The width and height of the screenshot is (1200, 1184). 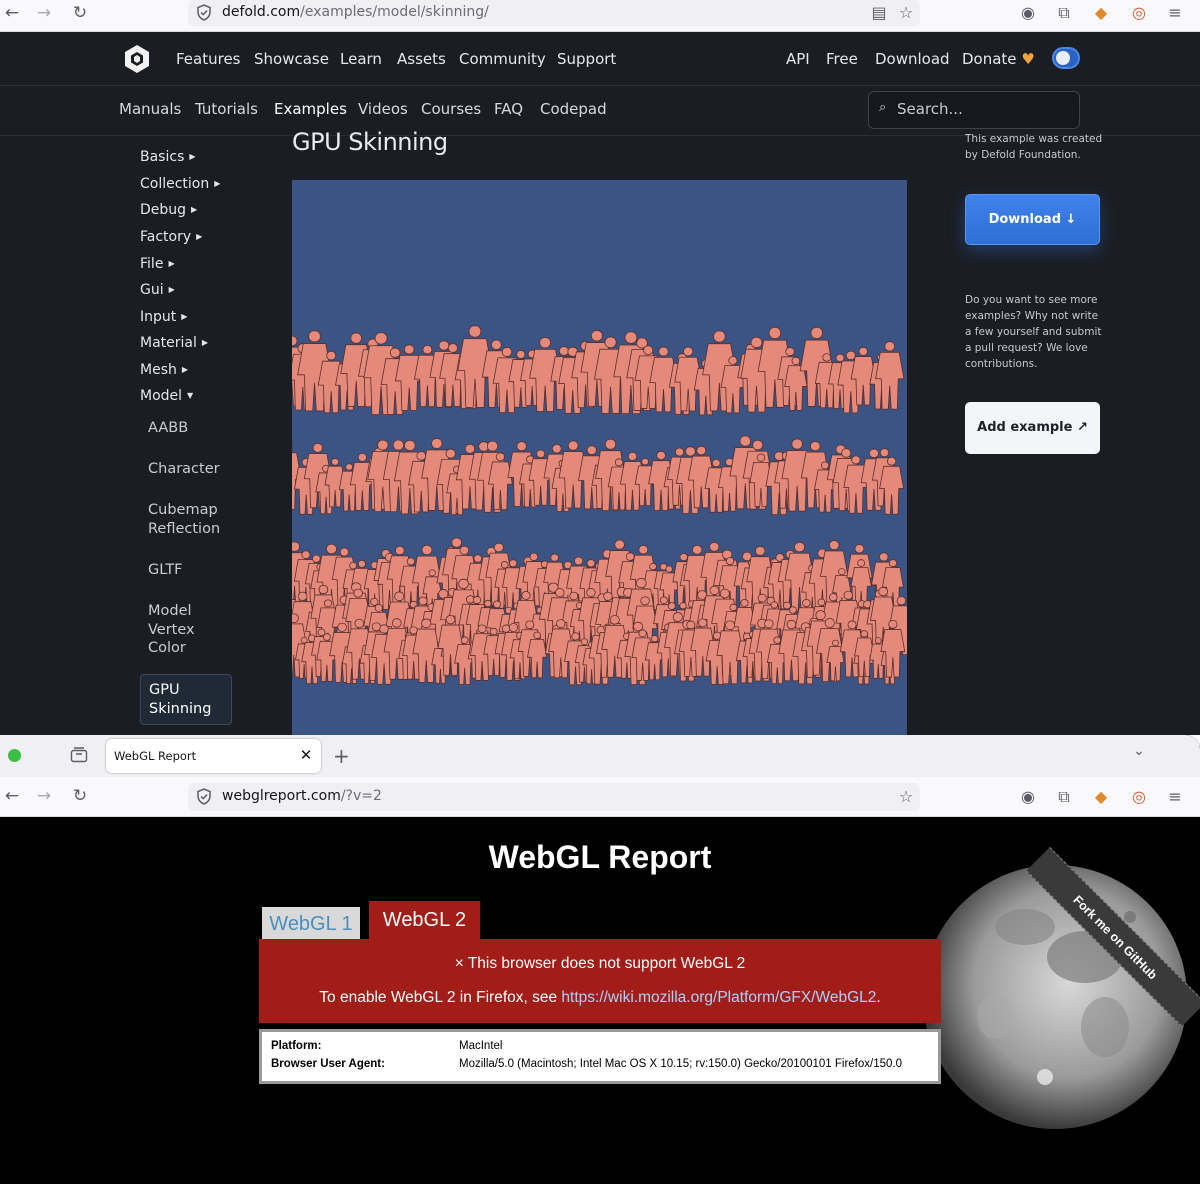 What do you see at coordinates (502, 59) in the screenshot?
I see `nav-community: Community` at bounding box center [502, 59].